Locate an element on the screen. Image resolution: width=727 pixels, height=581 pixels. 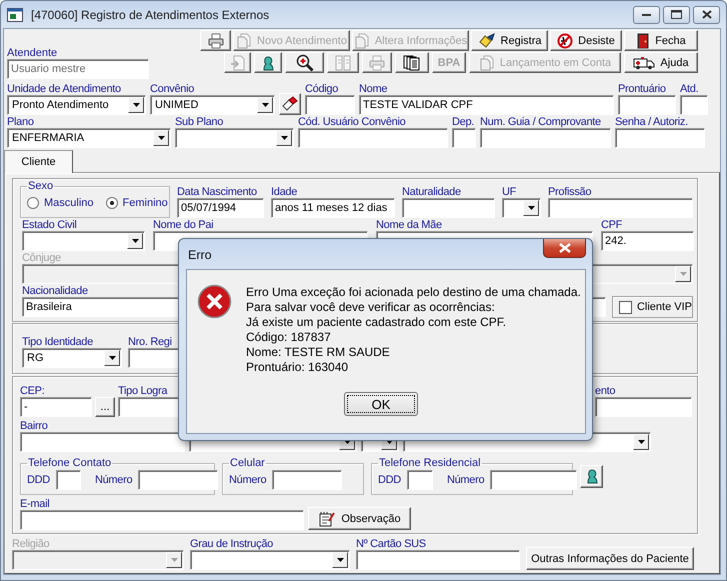
other-info-button: Outras Informações do Paciente is located at coordinates (610, 558).